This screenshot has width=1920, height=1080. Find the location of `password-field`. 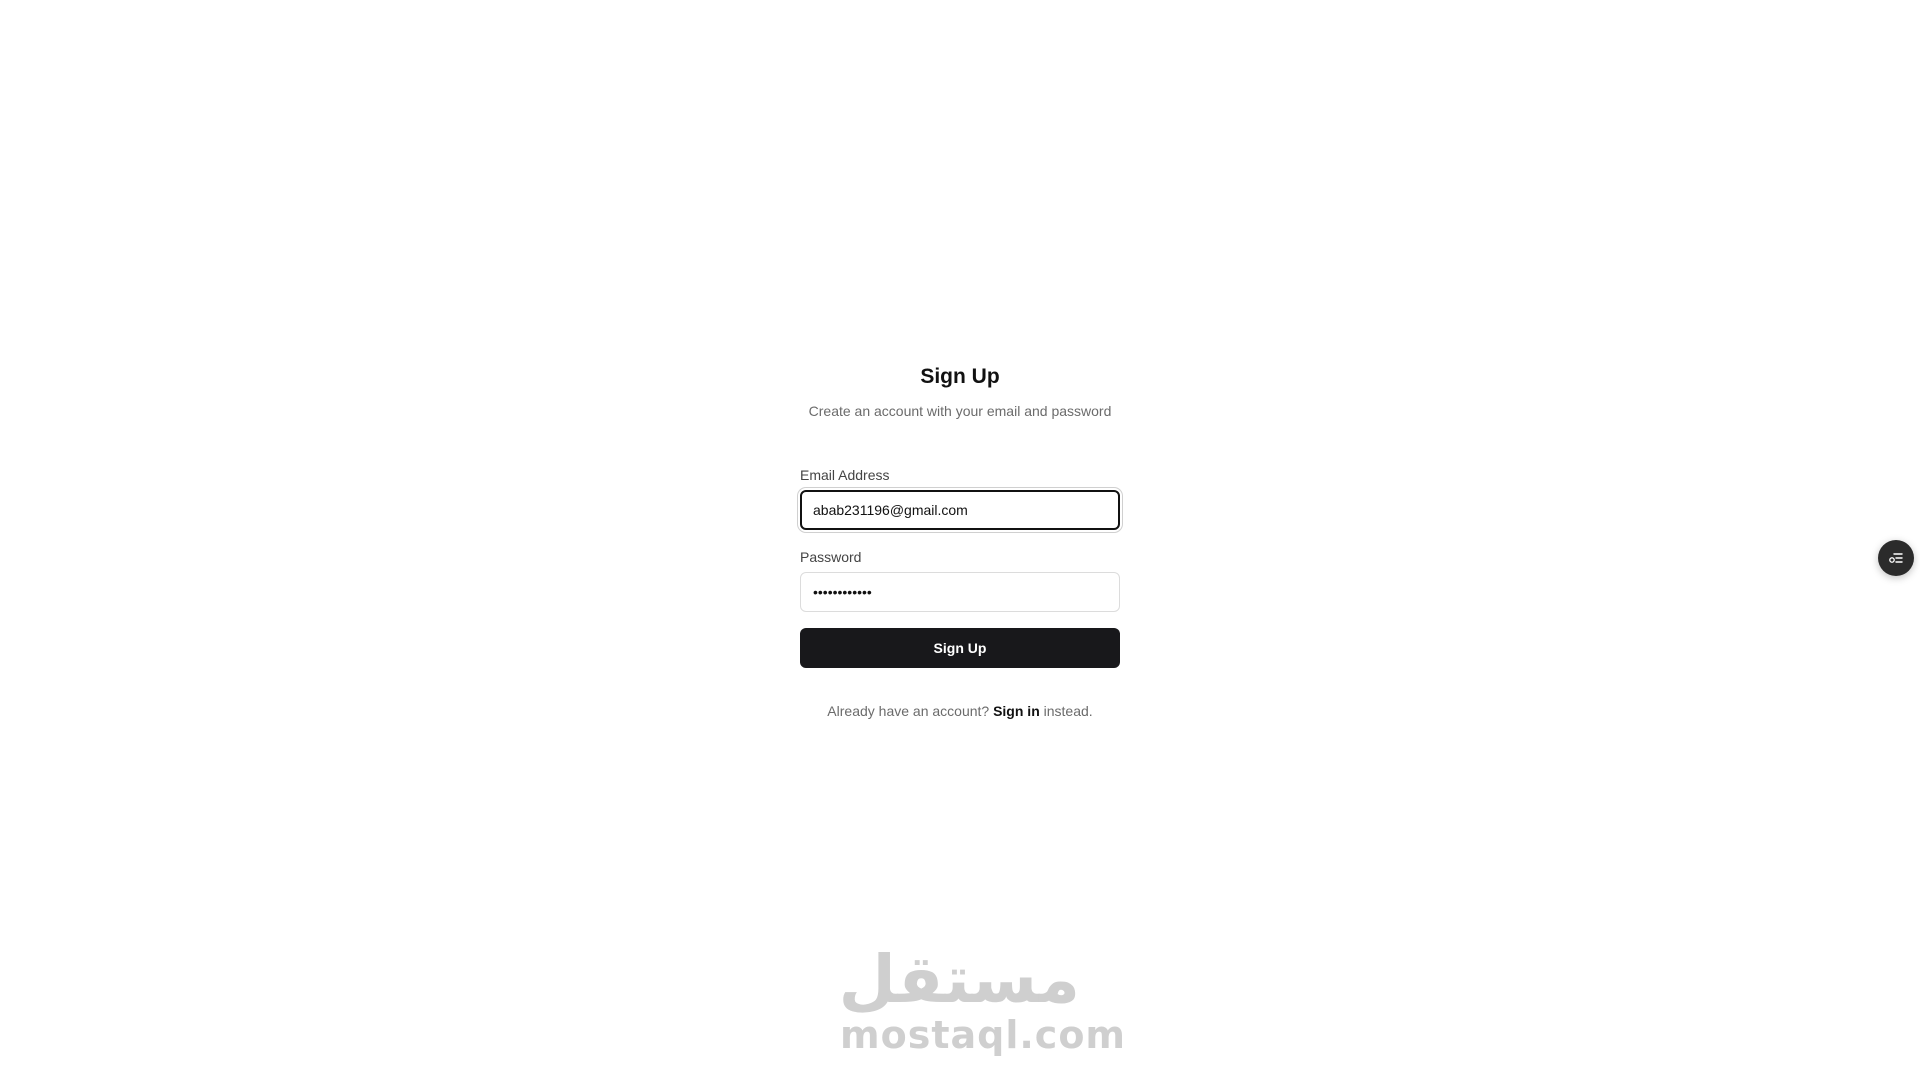

password-field is located at coordinates (960, 592).